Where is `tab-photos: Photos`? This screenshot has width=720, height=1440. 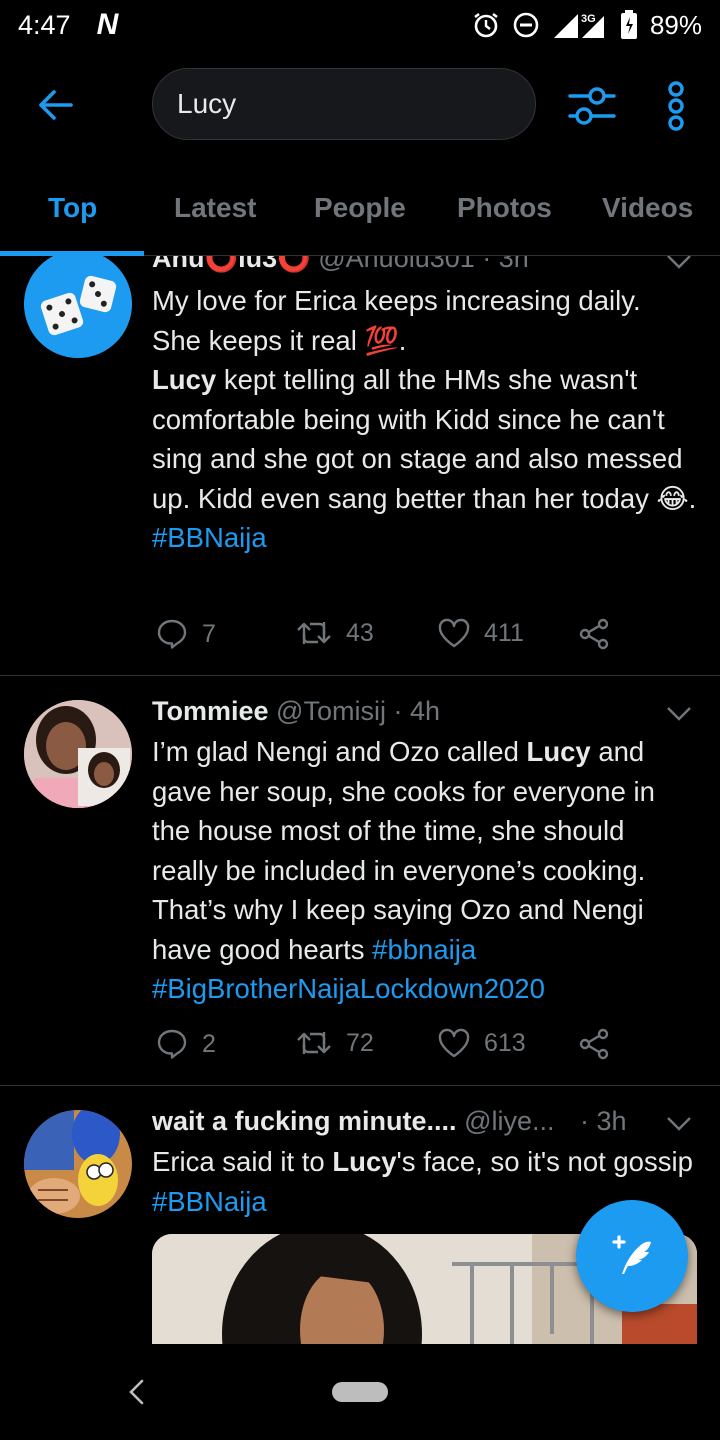 tab-photos: Photos is located at coordinates (504, 208).